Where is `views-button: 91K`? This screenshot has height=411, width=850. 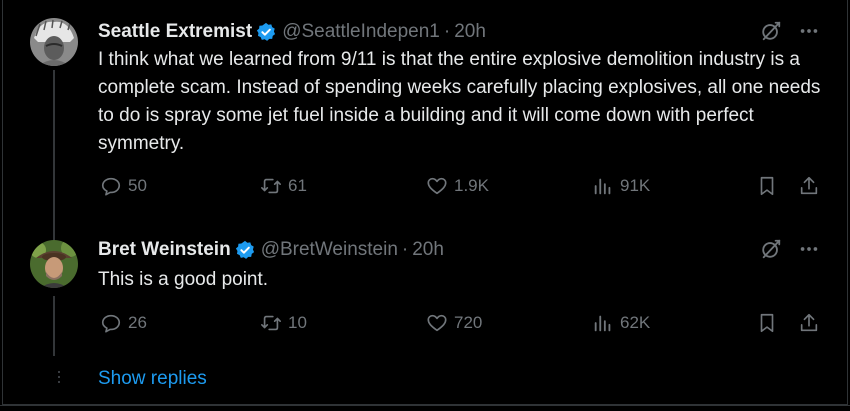
views-button: 91K is located at coordinates (621, 186).